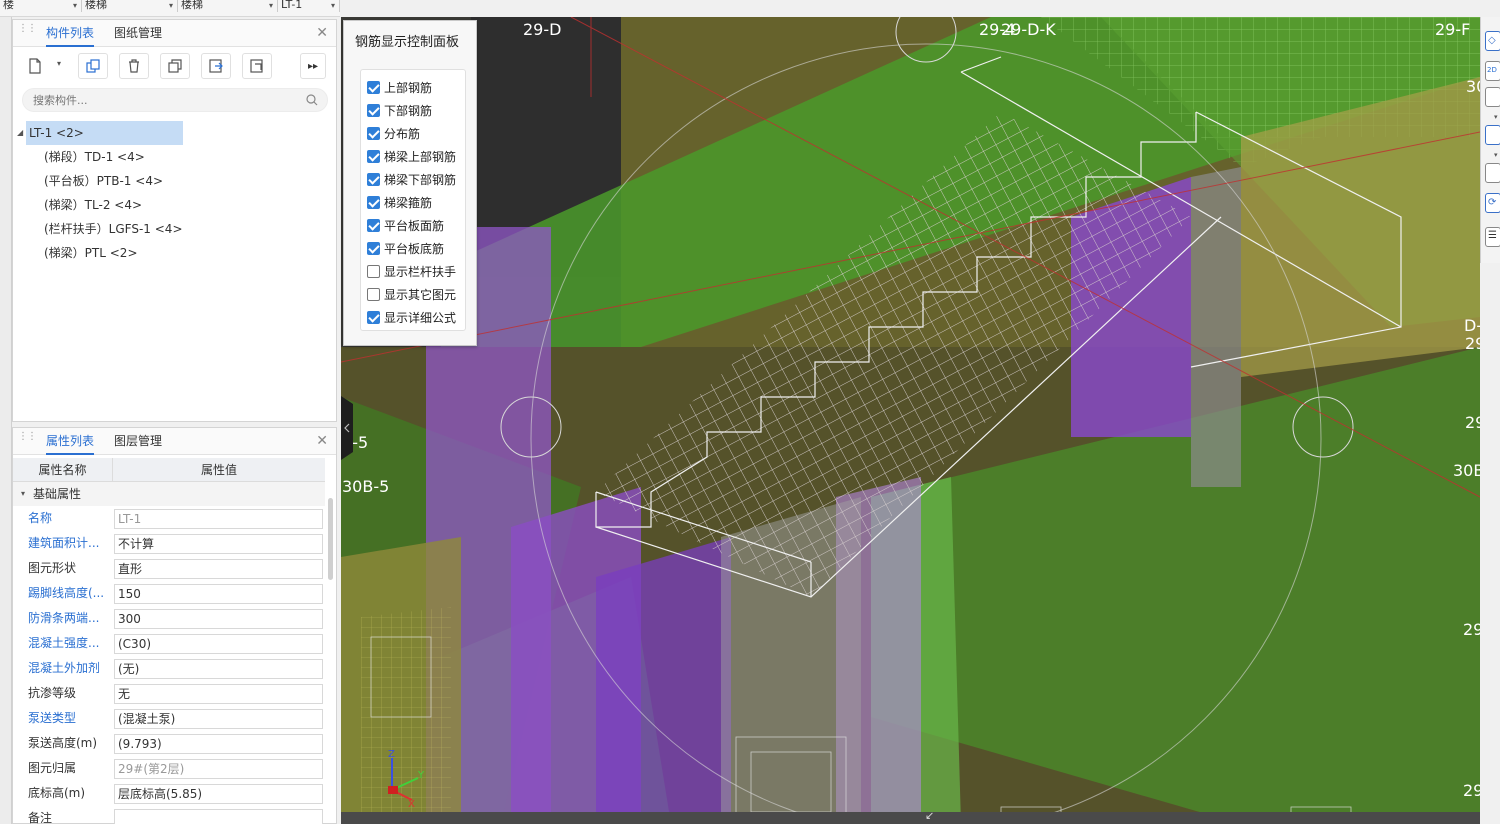  Describe the element at coordinates (218, 669) in the screenshot. I see `property-value-field: (无)` at that location.